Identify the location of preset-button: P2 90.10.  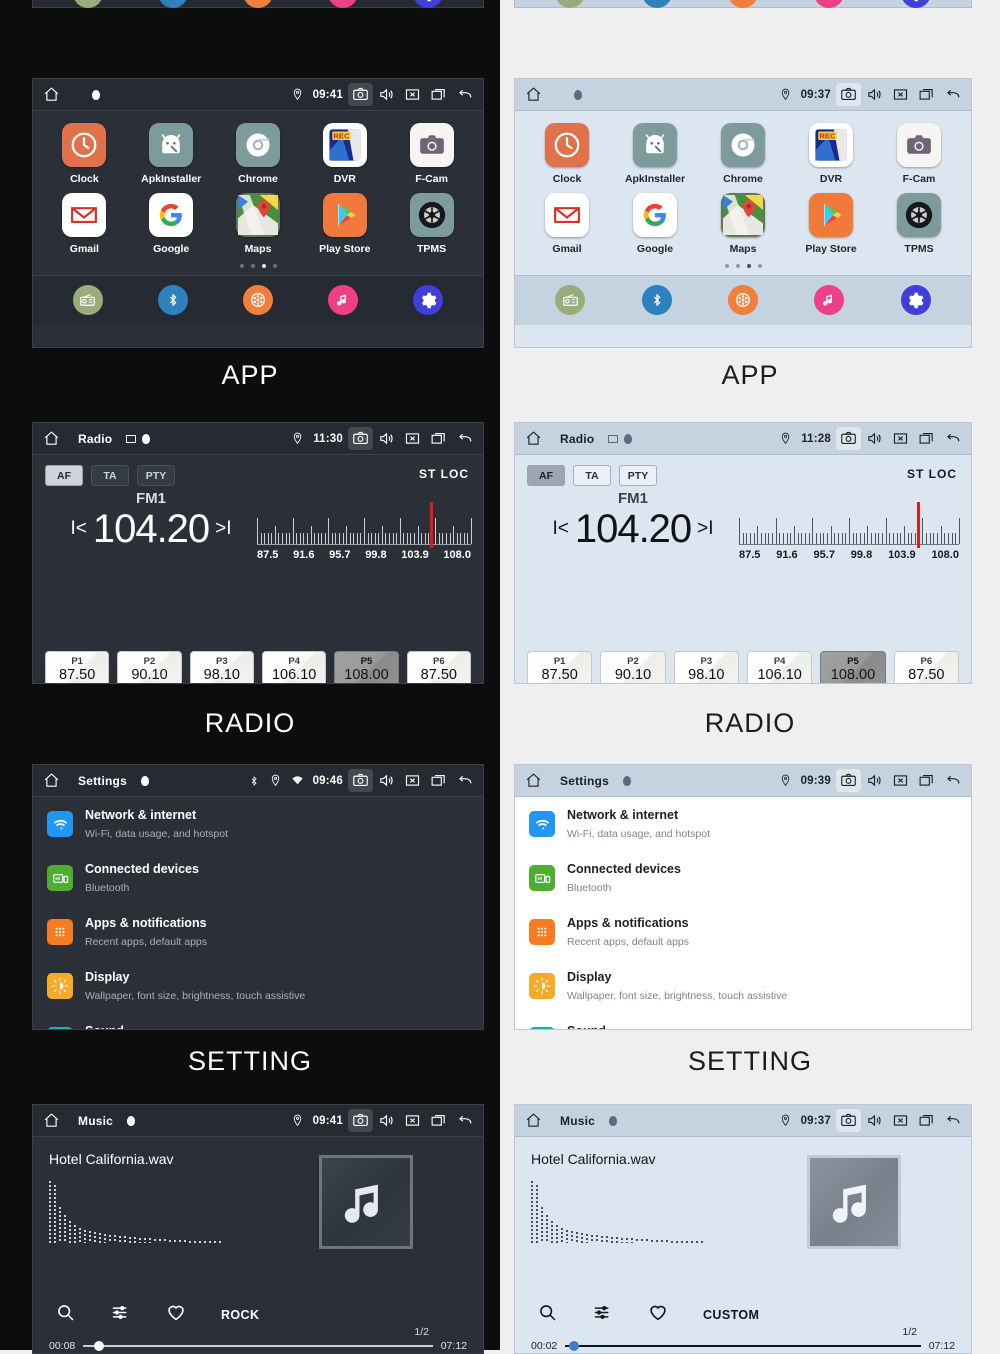
(149, 667).